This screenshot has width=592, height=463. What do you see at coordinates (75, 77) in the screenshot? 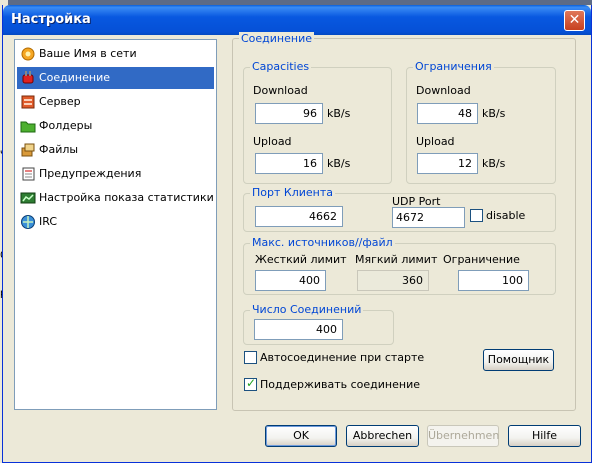
I see `tree-item-label: Соединение` at bounding box center [75, 77].